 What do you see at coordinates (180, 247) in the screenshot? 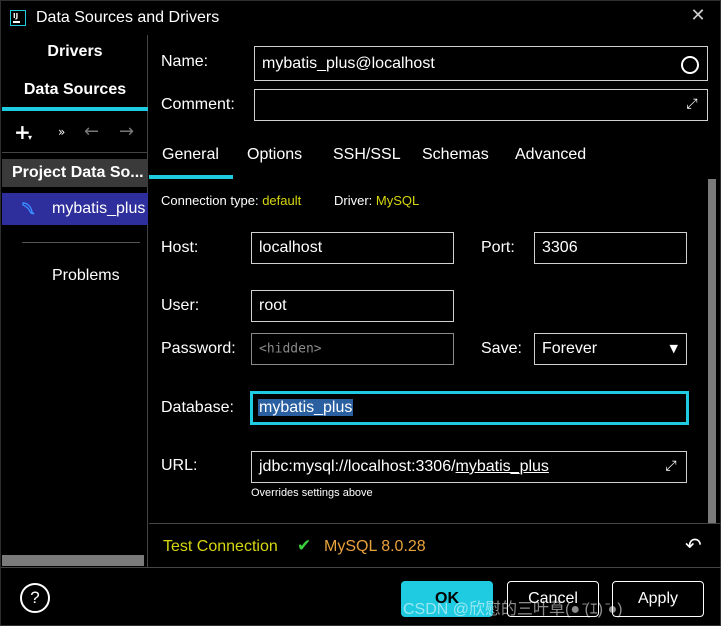
I see `host-label: Host:` at bounding box center [180, 247].